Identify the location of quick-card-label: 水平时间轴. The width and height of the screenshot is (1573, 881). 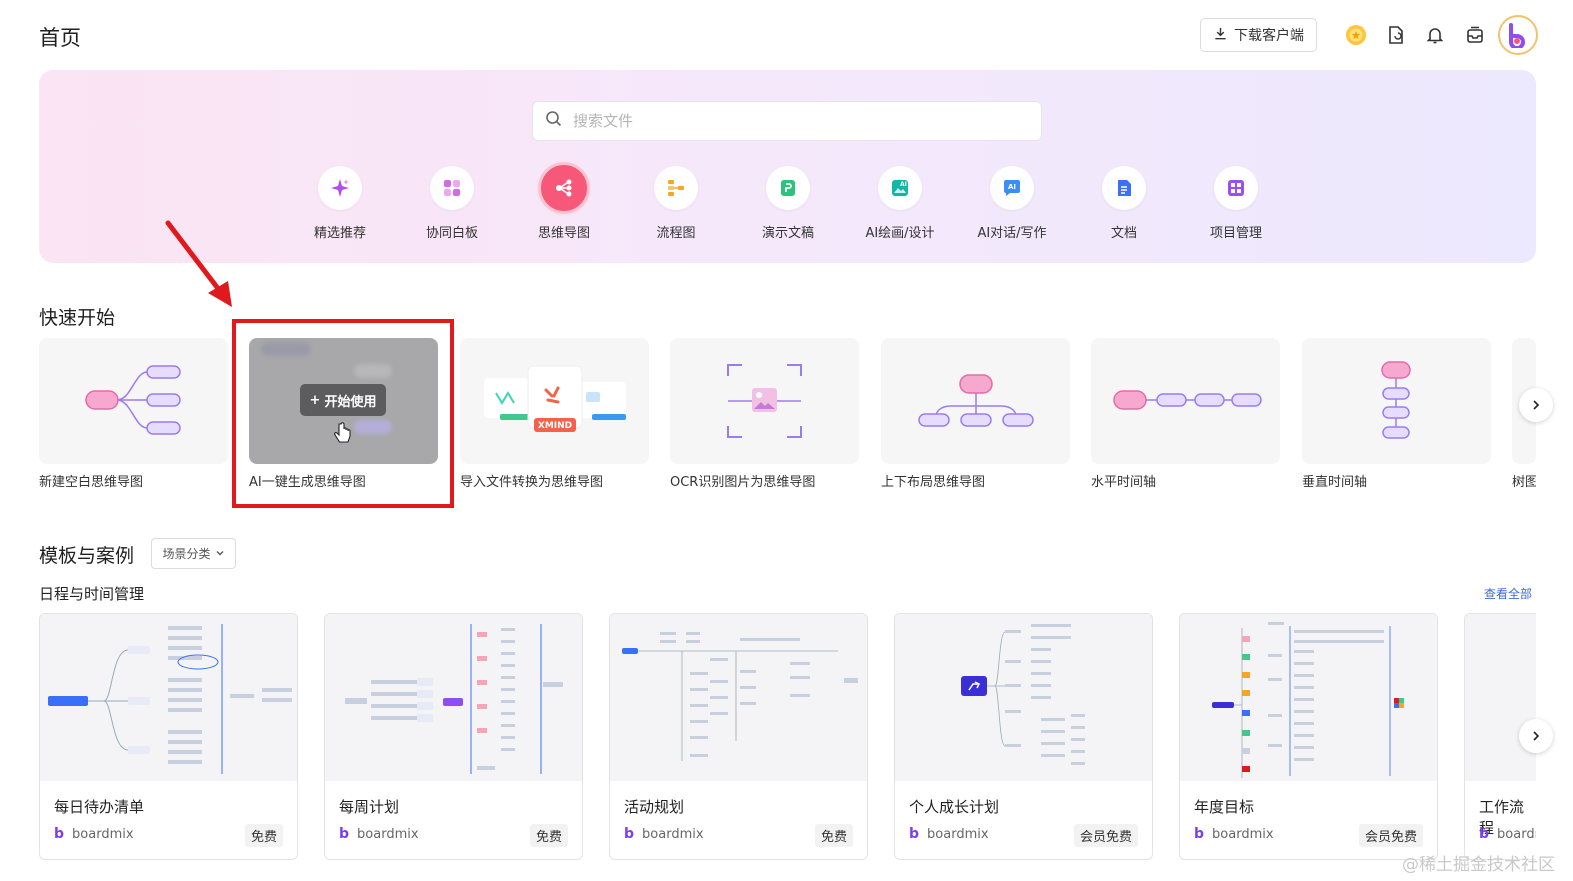
(1124, 482).